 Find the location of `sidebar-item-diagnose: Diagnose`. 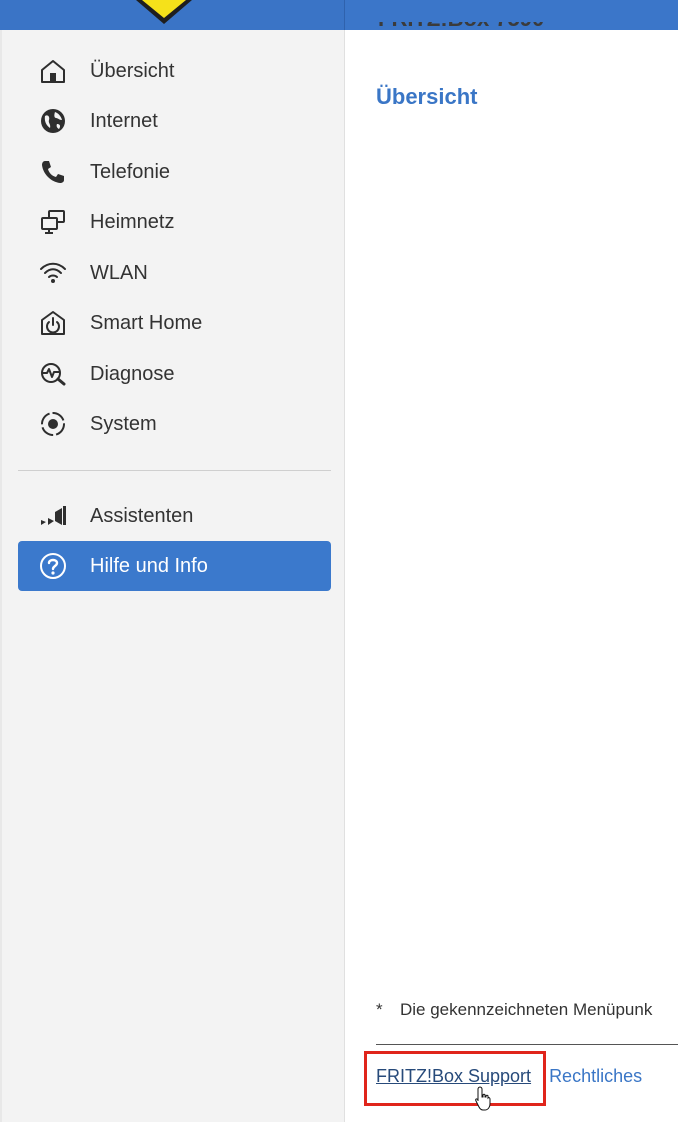

sidebar-item-diagnose: Diagnose is located at coordinates (174, 374).